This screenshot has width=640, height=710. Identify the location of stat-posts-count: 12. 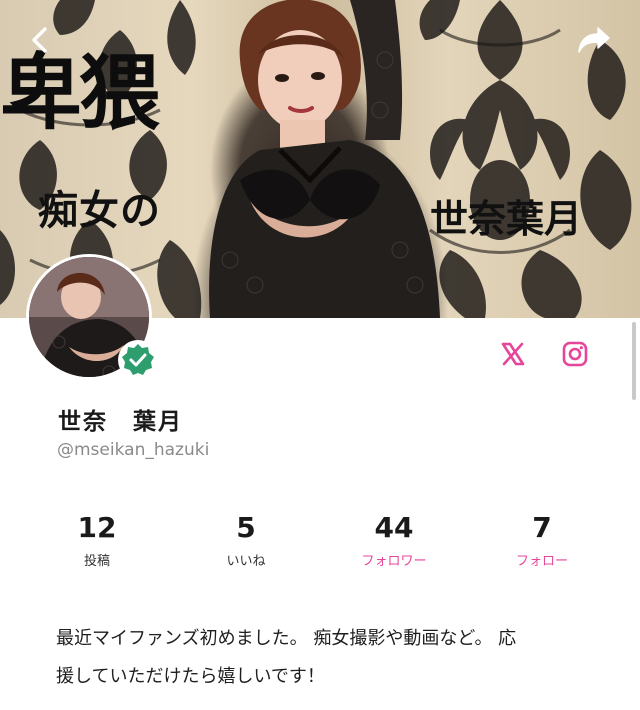
(97, 527).